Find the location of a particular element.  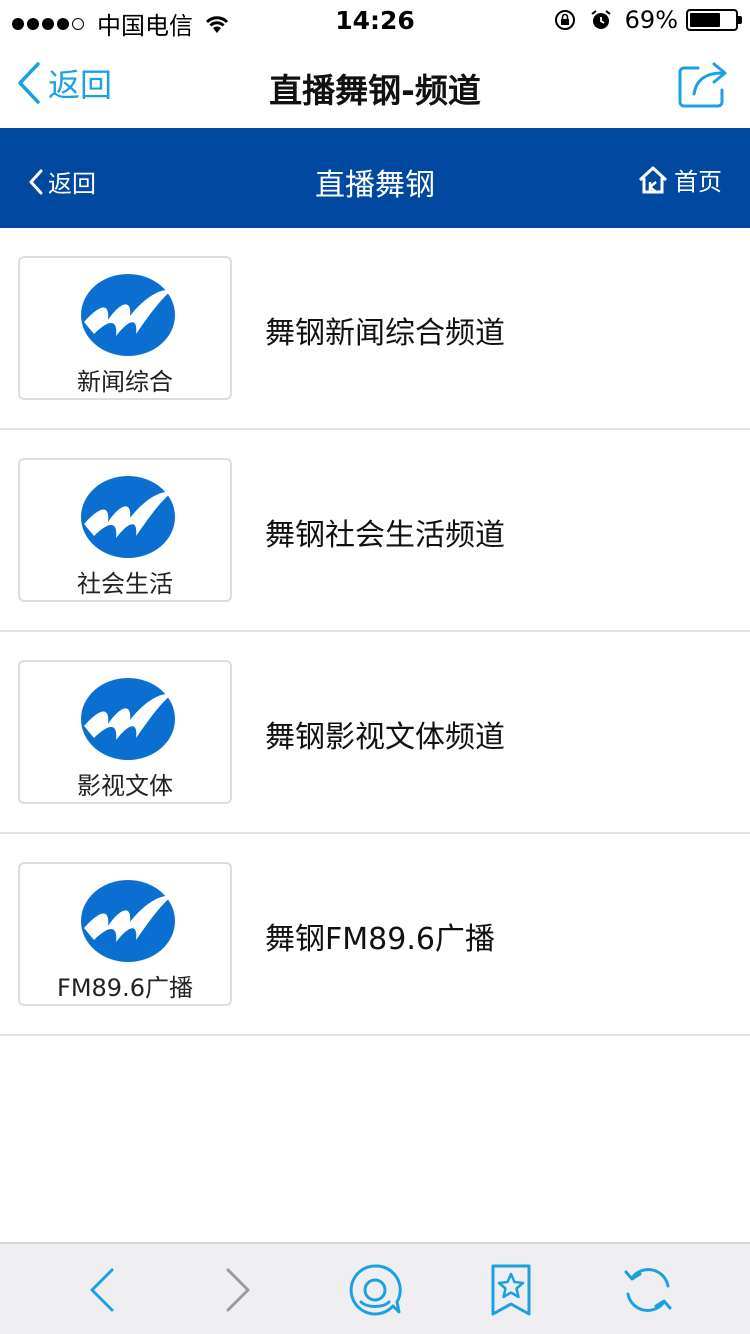

home-button: 首页 is located at coordinates (680, 179).